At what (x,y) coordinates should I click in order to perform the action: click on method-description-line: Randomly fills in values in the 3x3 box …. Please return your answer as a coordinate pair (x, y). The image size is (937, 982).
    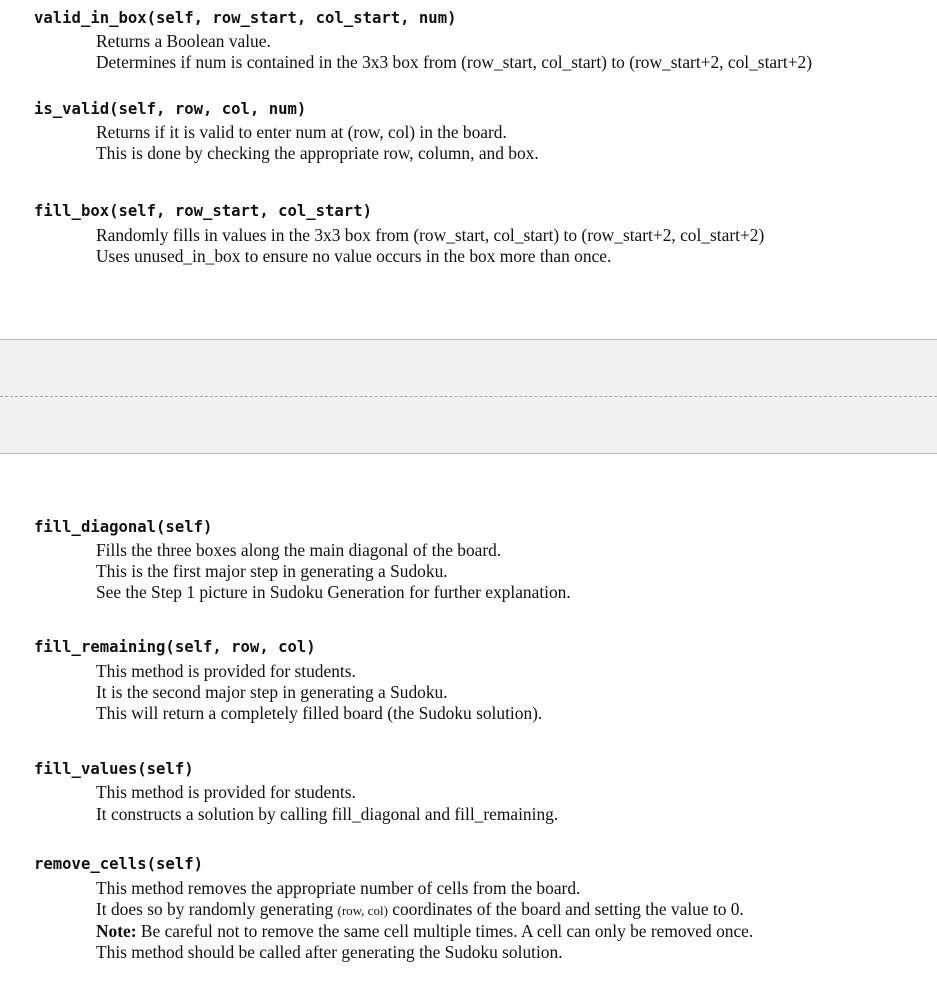
    Looking at the image, I should click on (430, 235).